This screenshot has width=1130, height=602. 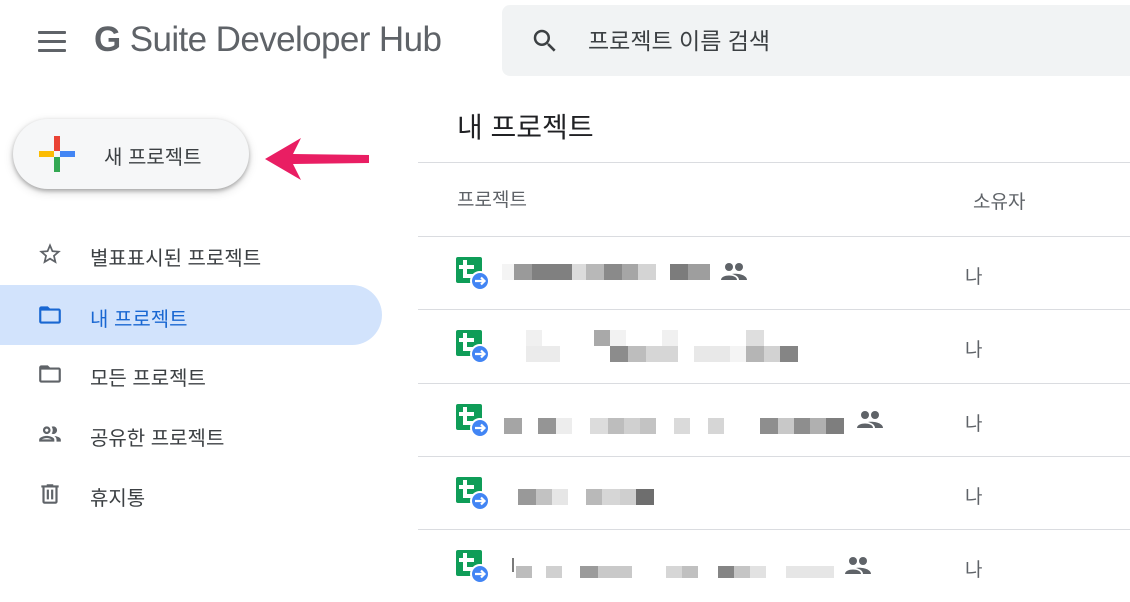 What do you see at coordinates (774, 162) in the screenshot?
I see `divider` at bounding box center [774, 162].